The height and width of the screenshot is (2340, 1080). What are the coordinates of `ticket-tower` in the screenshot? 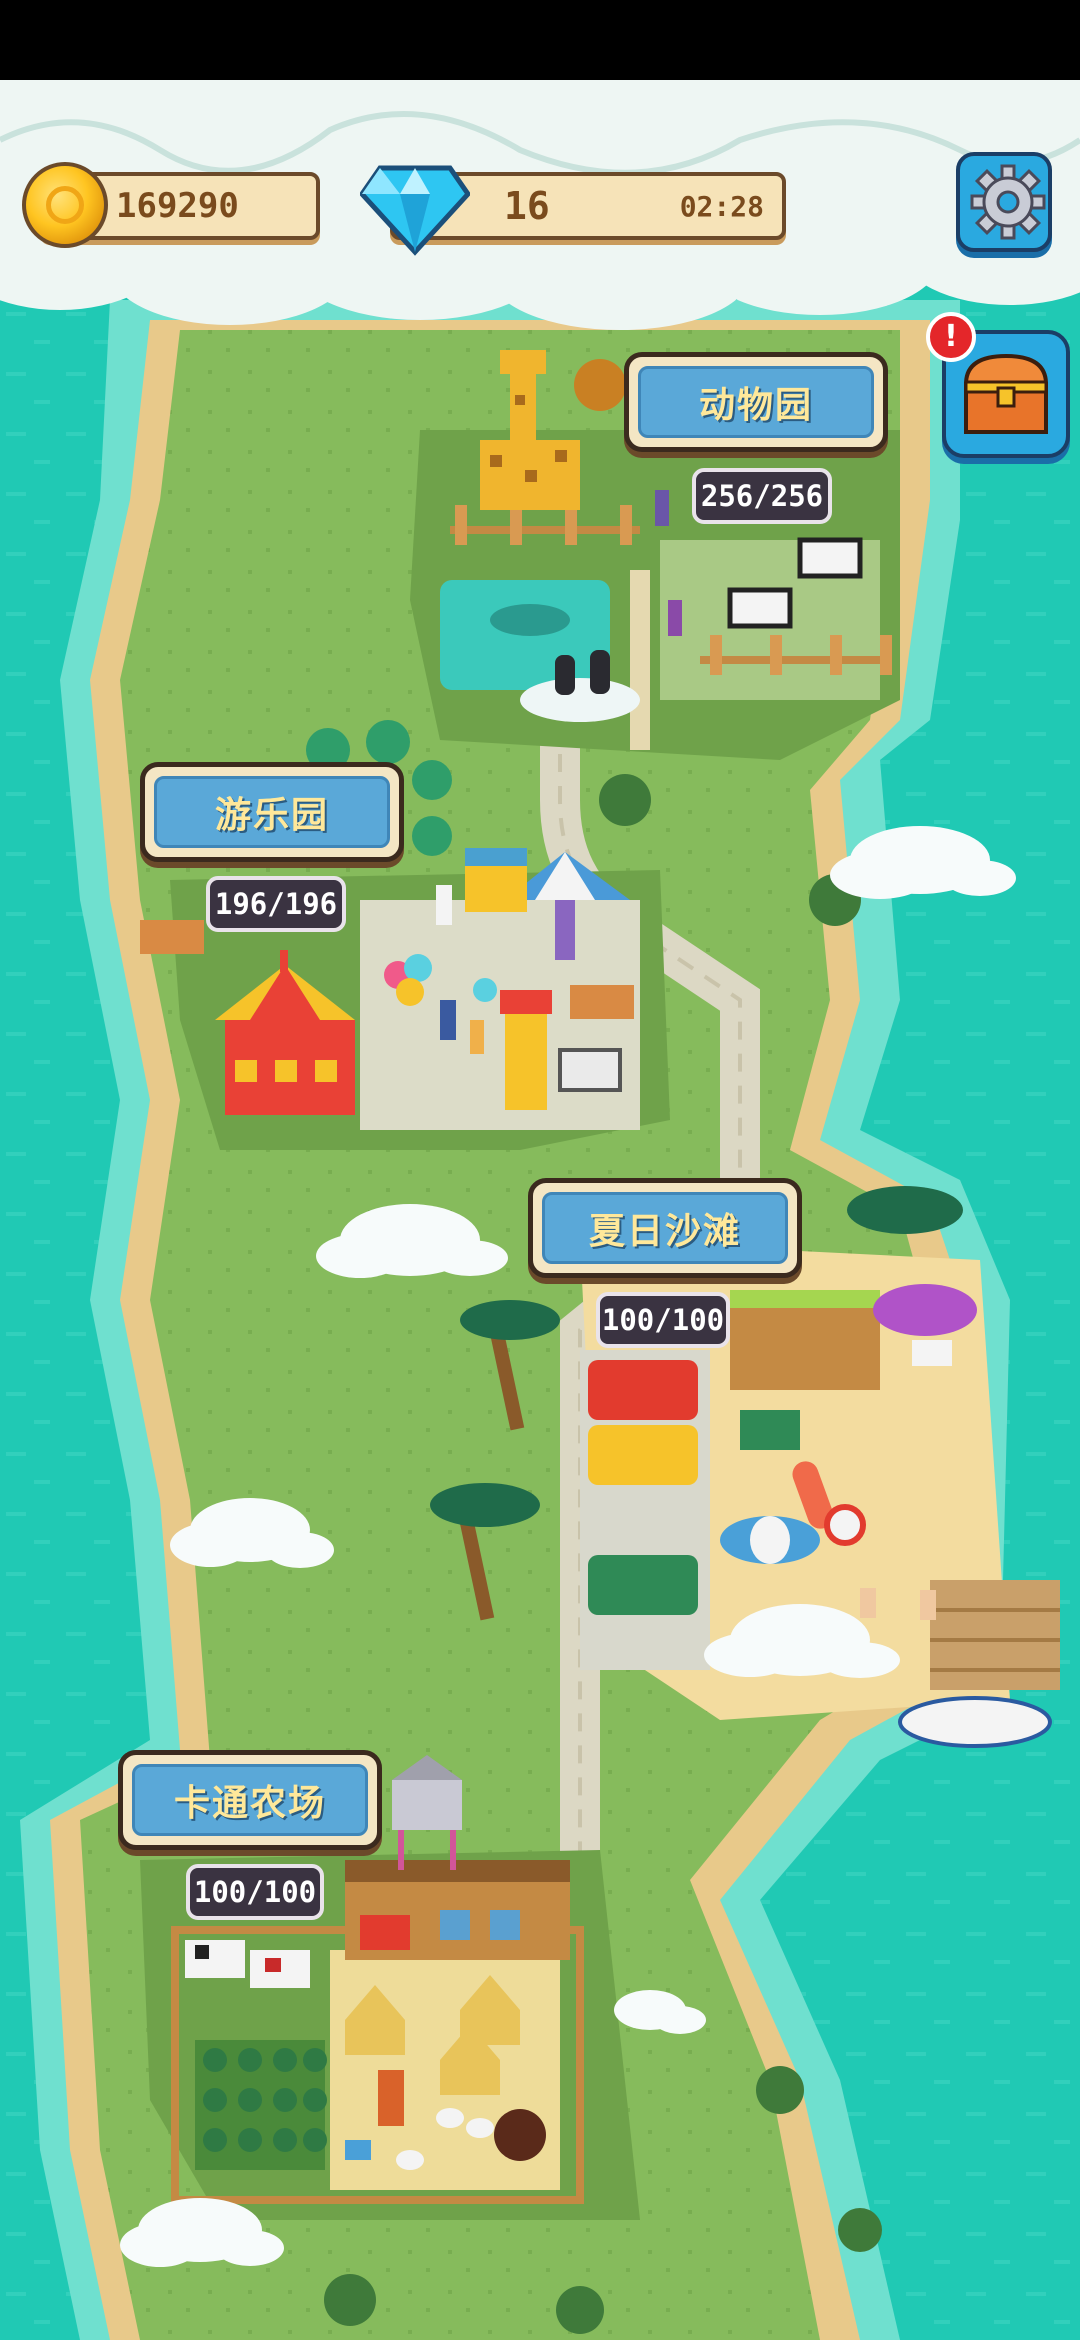 It's located at (526, 1055).